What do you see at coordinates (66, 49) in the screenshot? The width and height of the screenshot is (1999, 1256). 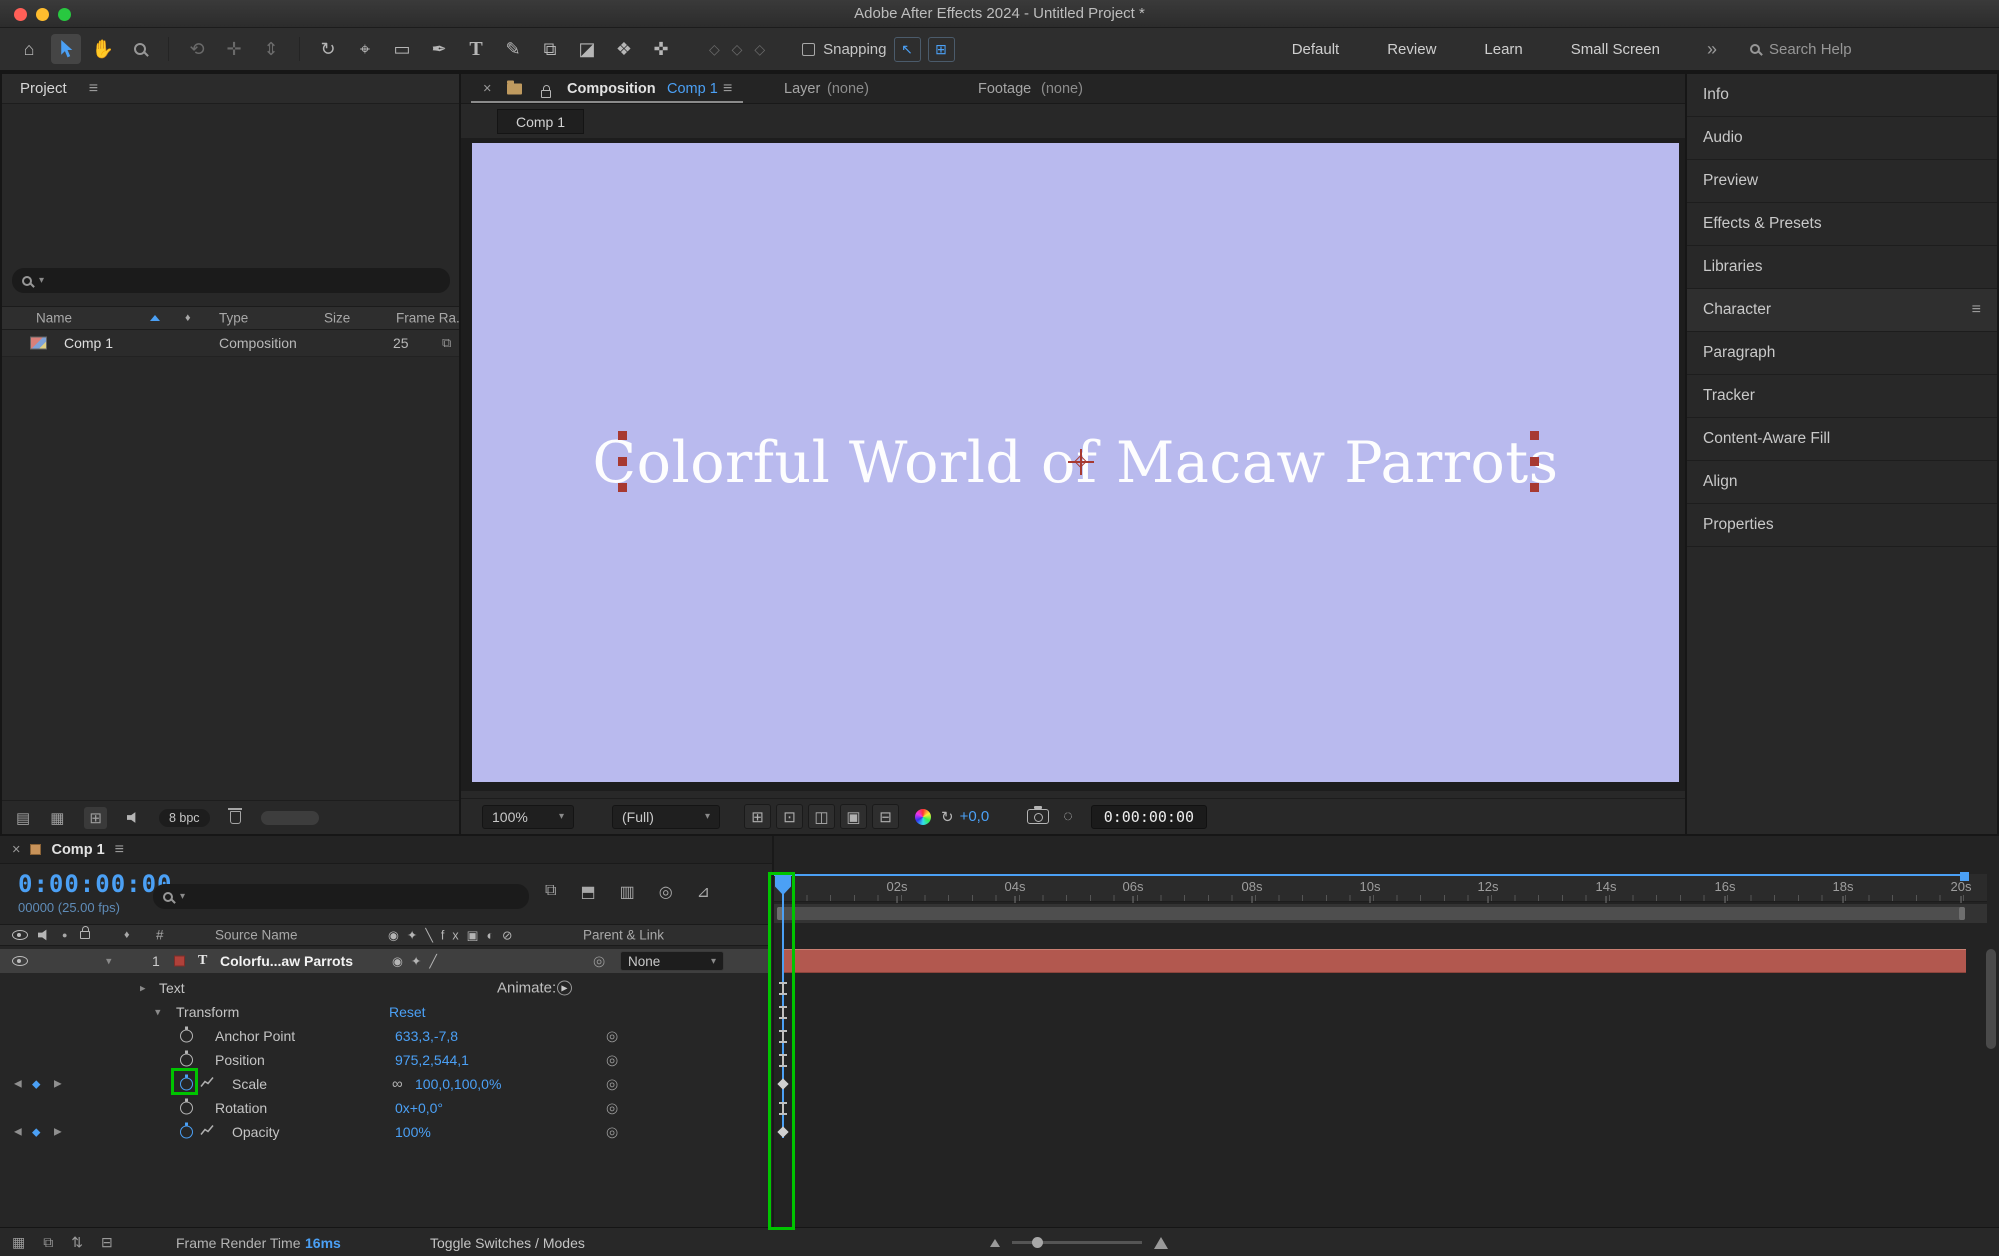 I see `selection-tool` at bounding box center [66, 49].